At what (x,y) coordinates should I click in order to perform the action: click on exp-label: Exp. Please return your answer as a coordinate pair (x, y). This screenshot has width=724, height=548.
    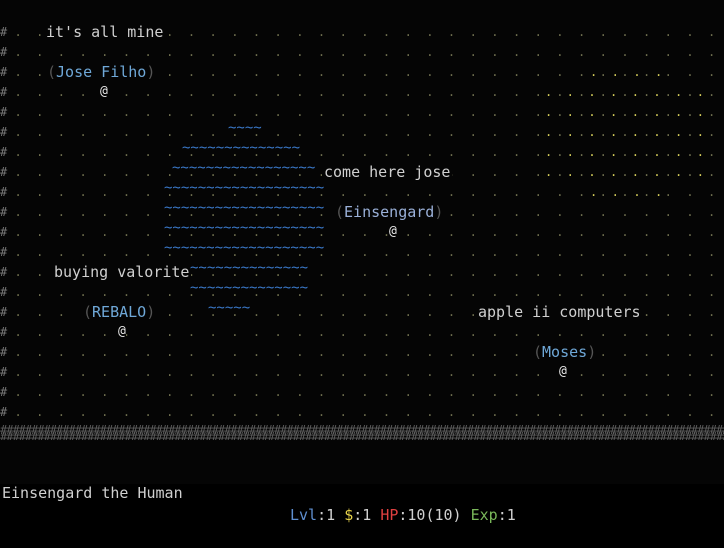
    Looking at the image, I should click on (484, 515).